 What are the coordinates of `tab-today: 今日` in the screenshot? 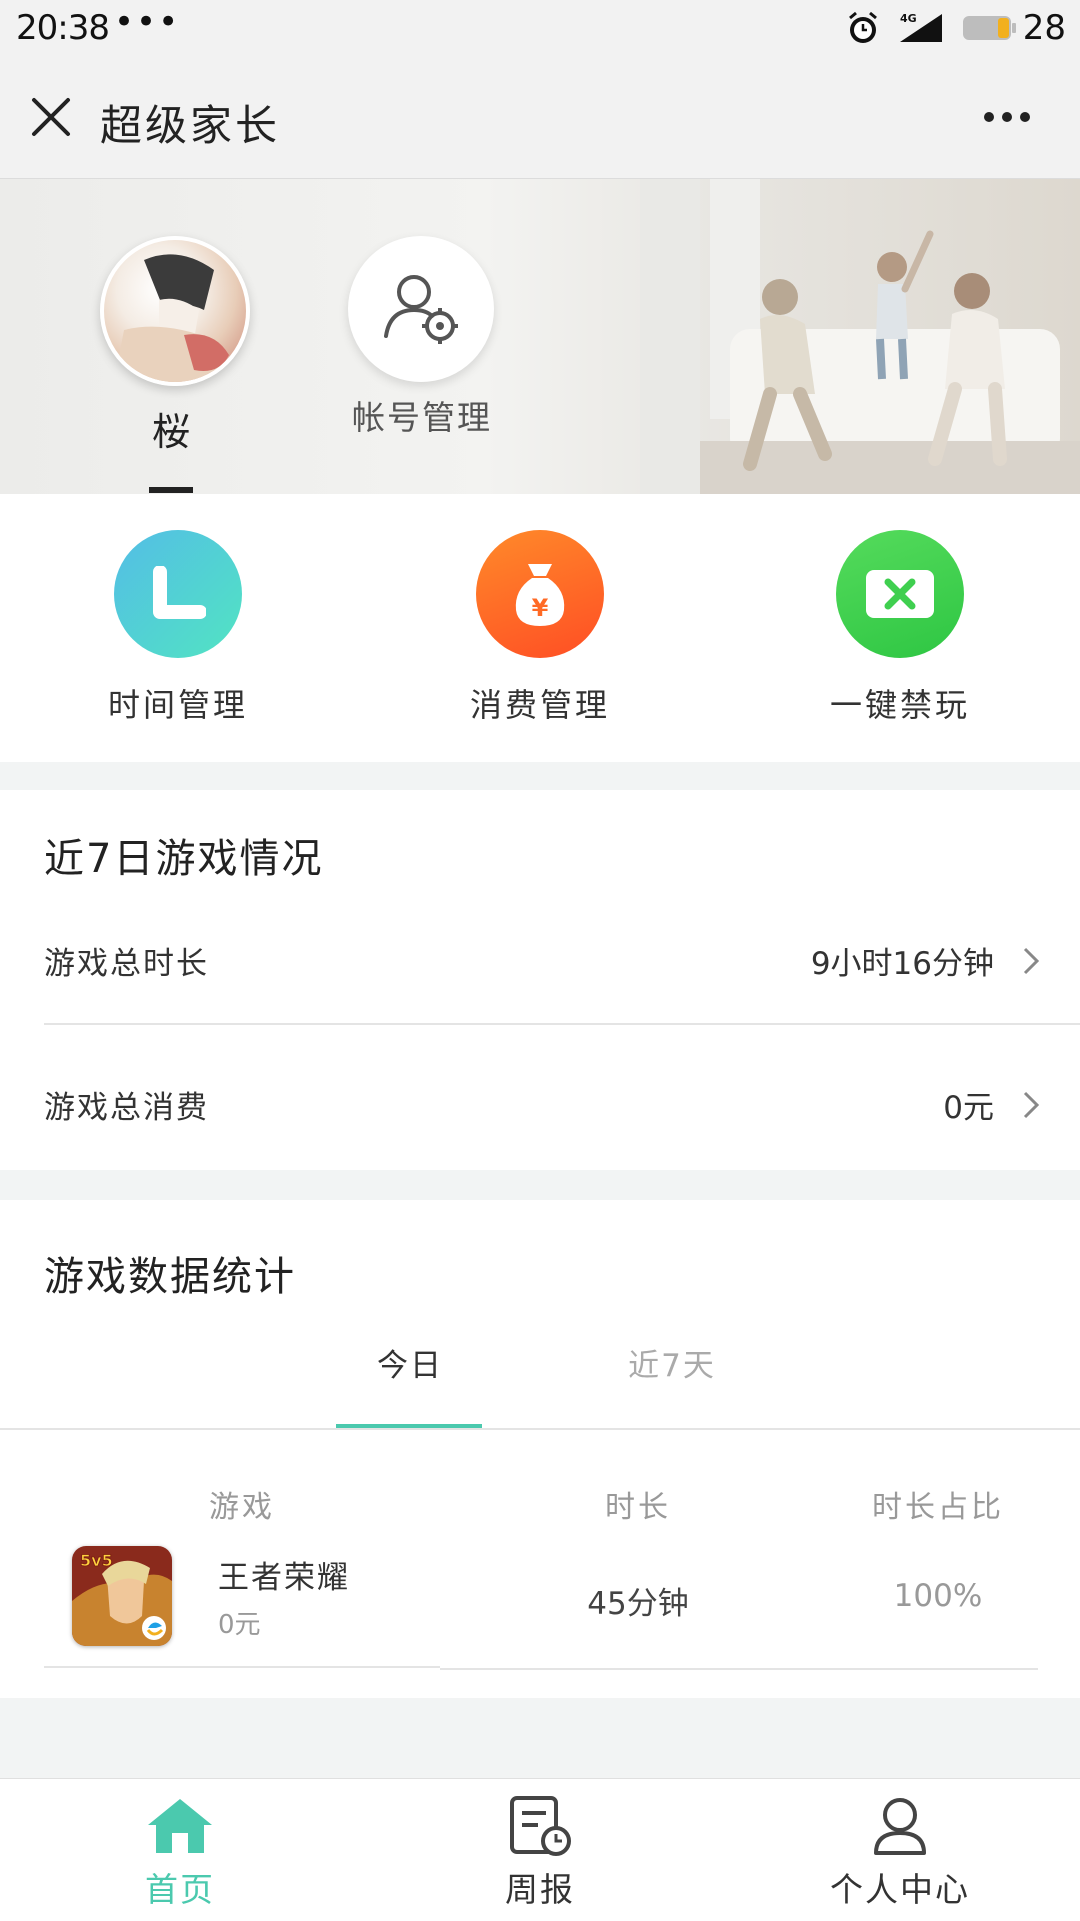 It's located at (410, 1362).